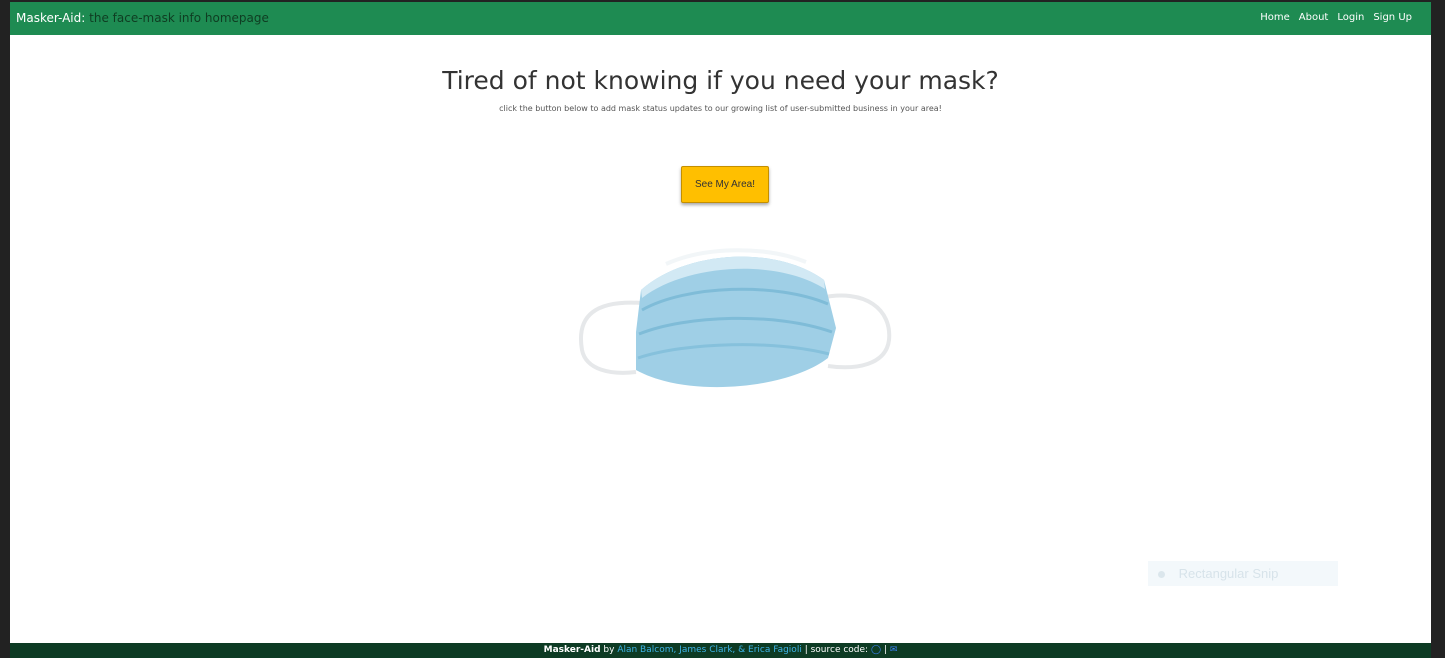  Describe the element at coordinates (836, 650) in the screenshot. I see `footer-source-label: | source code:` at that location.